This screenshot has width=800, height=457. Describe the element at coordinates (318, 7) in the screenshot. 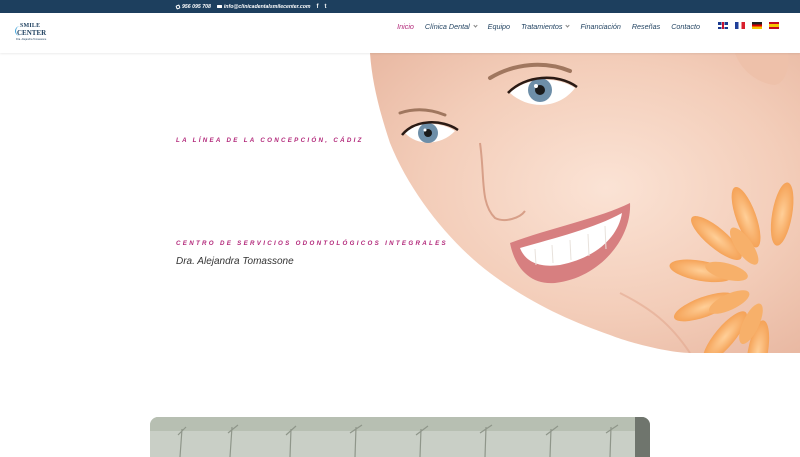

I see `facebook-icon: f` at that location.